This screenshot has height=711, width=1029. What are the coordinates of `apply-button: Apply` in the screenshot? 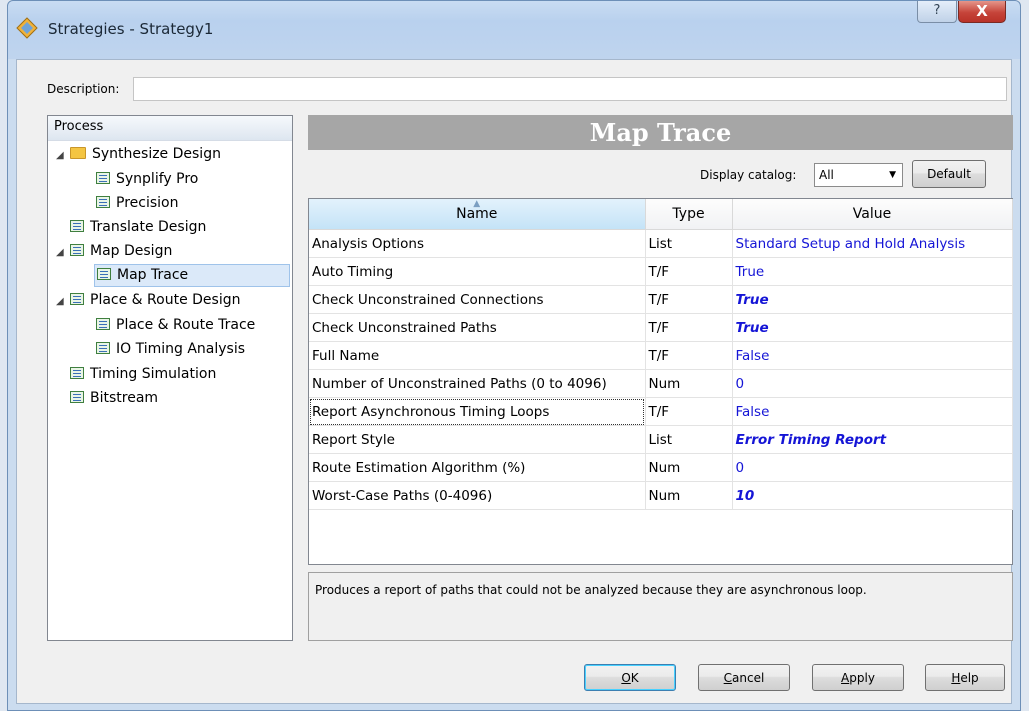 It's located at (858, 677).